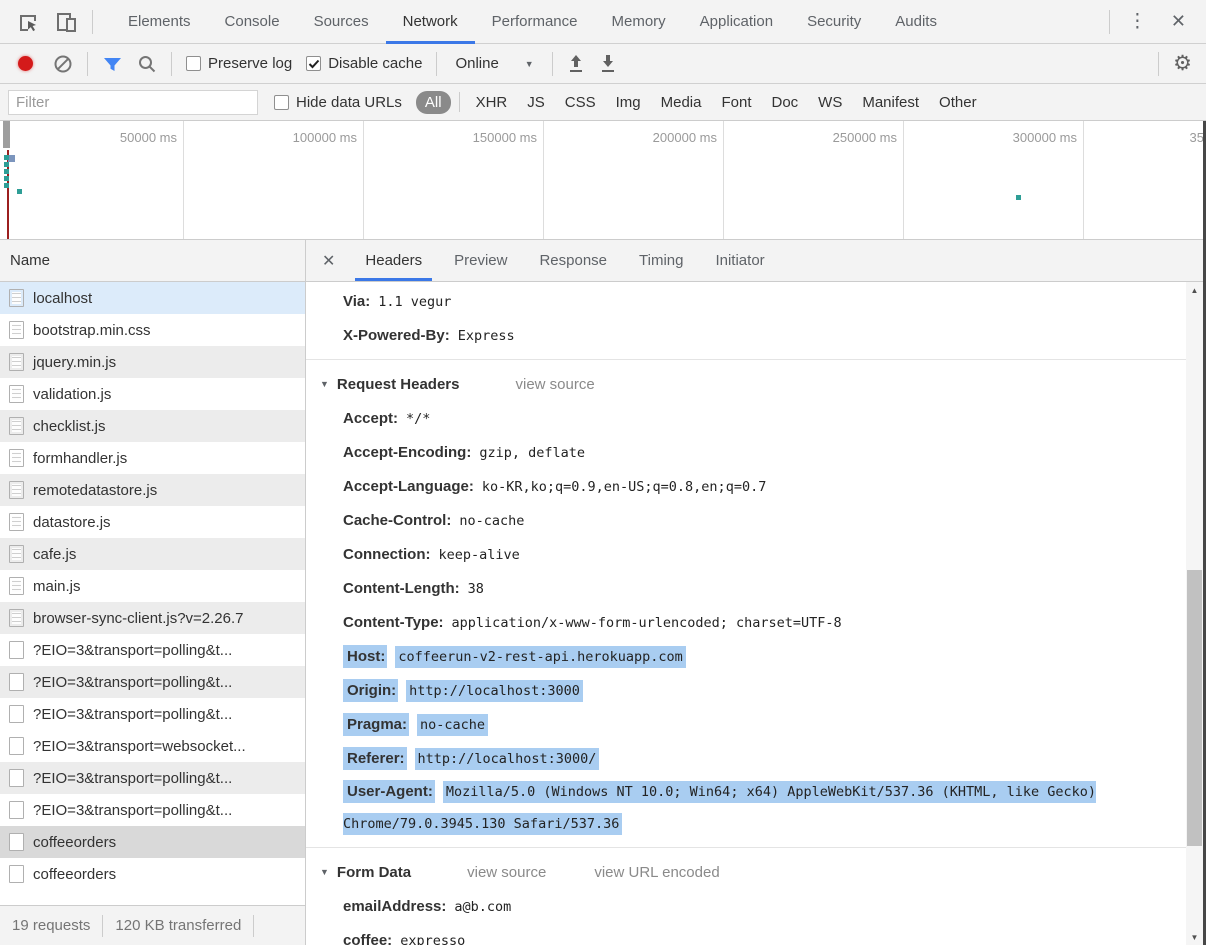  What do you see at coordinates (890, 102) in the screenshot?
I see `filter-type-manifest: Manifest` at bounding box center [890, 102].